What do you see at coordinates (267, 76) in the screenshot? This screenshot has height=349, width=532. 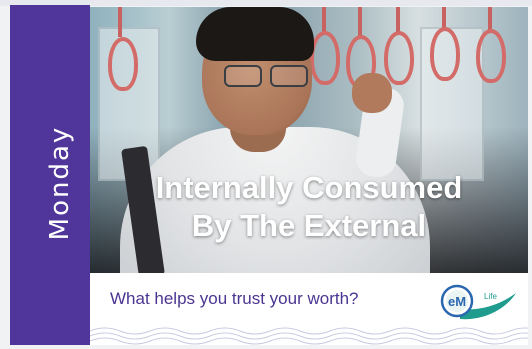 I see `glasses` at bounding box center [267, 76].